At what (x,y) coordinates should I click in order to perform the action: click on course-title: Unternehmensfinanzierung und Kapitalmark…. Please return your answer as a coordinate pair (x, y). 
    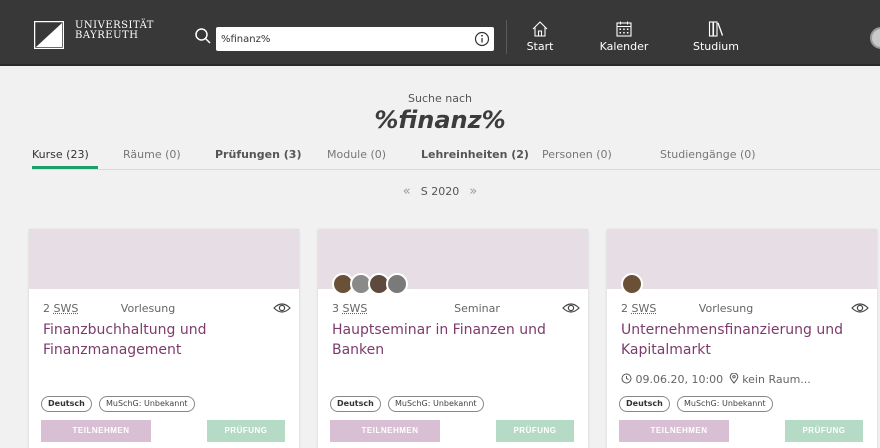
    Looking at the image, I should click on (746, 340).